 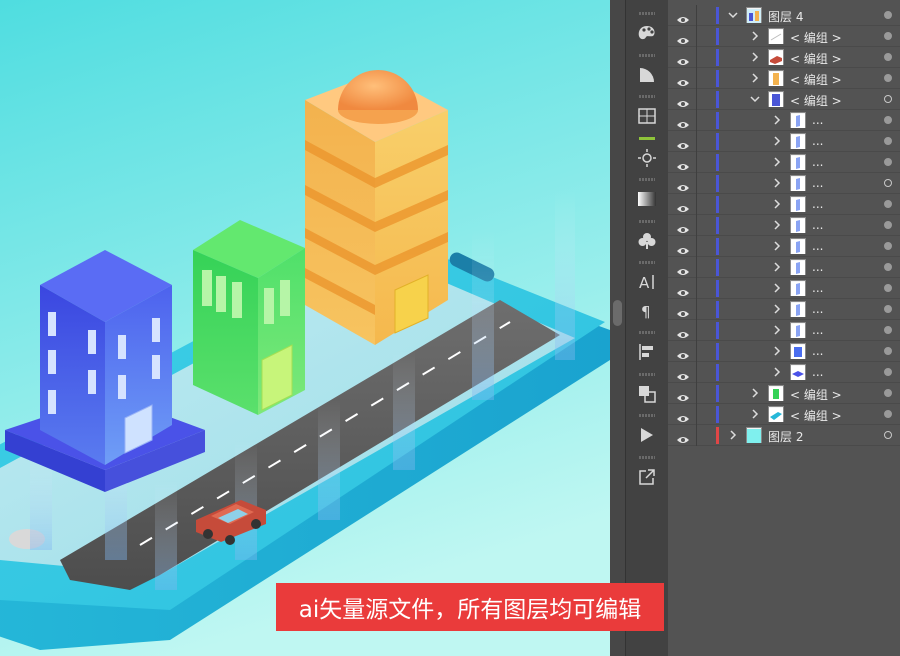 What do you see at coordinates (647, 30) in the screenshot?
I see `palette-icon` at bounding box center [647, 30].